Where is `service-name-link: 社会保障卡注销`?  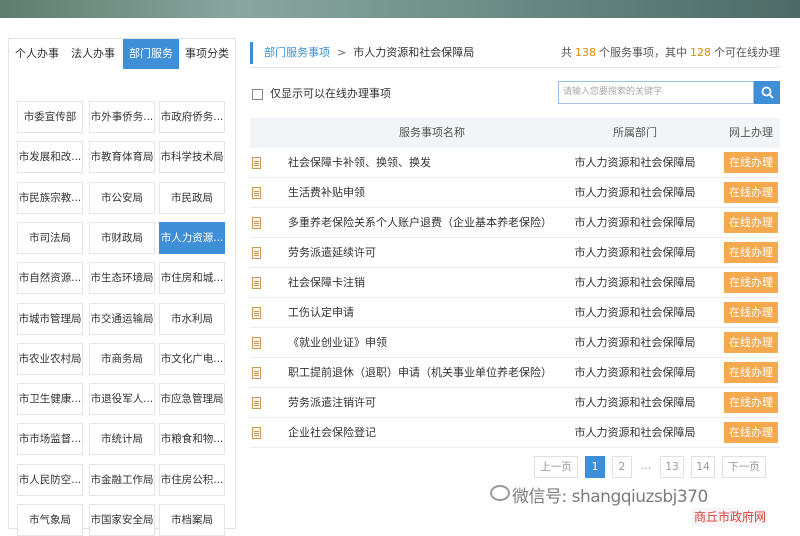
service-name-link: 社会保障卡注销 is located at coordinates (418, 282).